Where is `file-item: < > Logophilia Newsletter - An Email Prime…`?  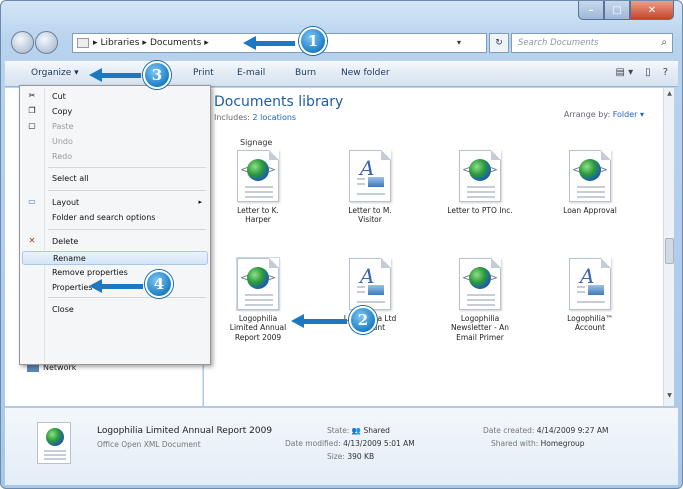
file-item: < > Logophilia Newsletter - An Email Prime… is located at coordinates (480, 300).